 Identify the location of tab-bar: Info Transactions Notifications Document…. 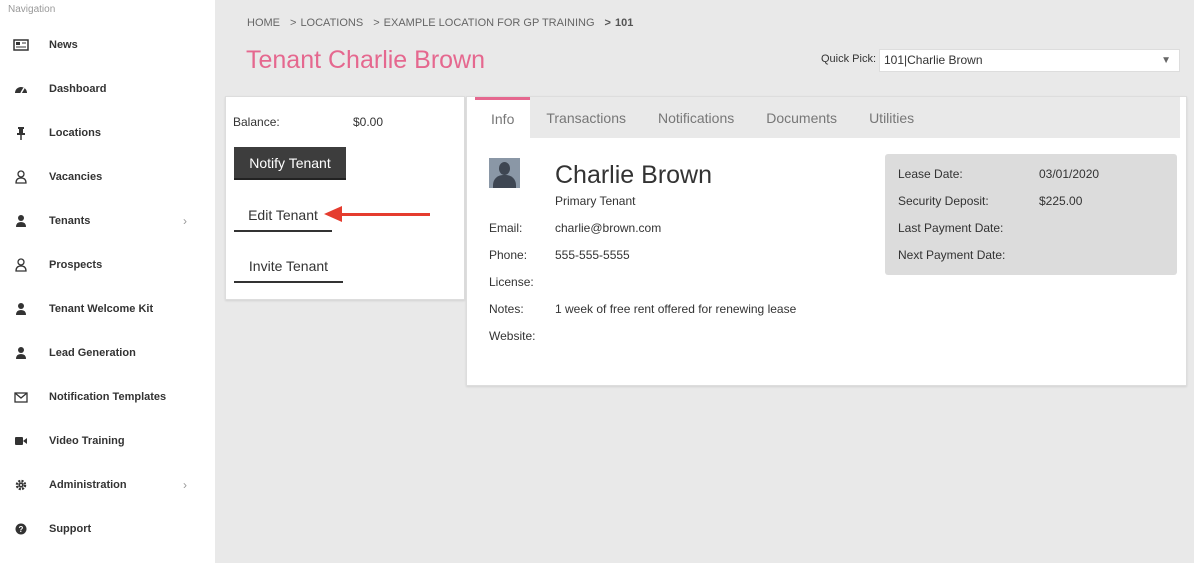
(827, 117).